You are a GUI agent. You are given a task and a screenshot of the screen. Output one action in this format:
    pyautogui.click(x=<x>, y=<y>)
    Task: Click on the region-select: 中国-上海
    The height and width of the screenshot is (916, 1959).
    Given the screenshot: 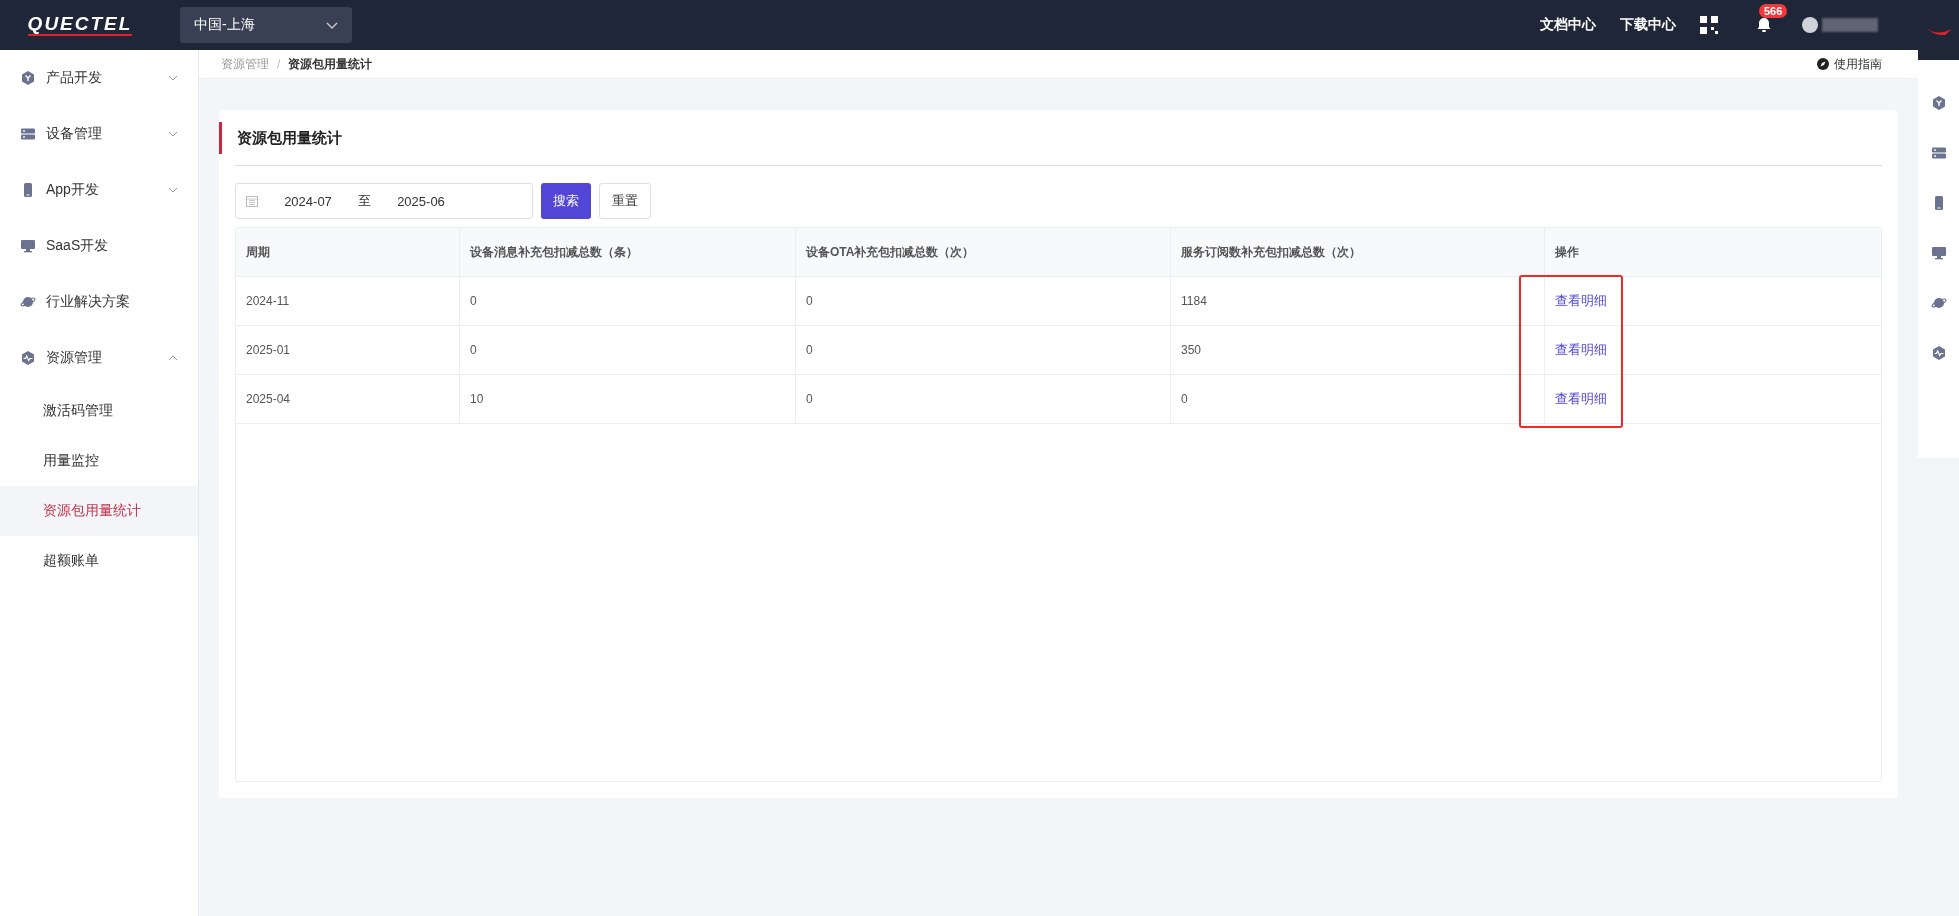 What is the action you would take?
    pyautogui.click(x=266, y=25)
    